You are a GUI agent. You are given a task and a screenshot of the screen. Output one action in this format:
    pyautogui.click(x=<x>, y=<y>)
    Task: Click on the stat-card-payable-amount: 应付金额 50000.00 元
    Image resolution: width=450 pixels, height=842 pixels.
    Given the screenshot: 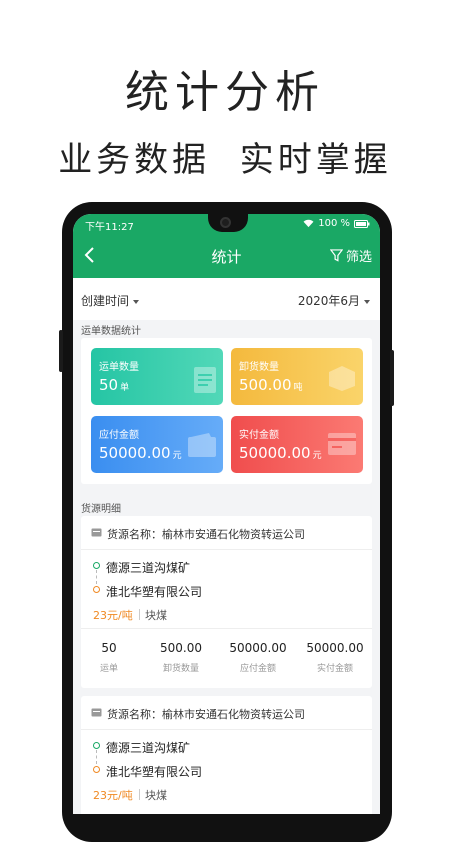 What is the action you would take?
    pyautogui.click(x=157, y=444)
    